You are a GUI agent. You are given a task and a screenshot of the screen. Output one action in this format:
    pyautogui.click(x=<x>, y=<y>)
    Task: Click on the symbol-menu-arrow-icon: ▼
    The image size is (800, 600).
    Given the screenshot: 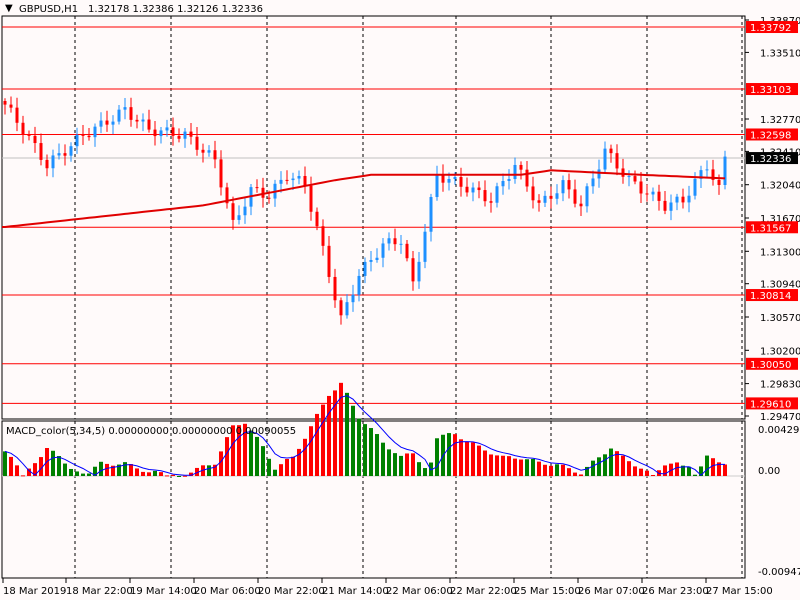 What is the action you would take?
    pyautogui.click(x=9, y=8)
    